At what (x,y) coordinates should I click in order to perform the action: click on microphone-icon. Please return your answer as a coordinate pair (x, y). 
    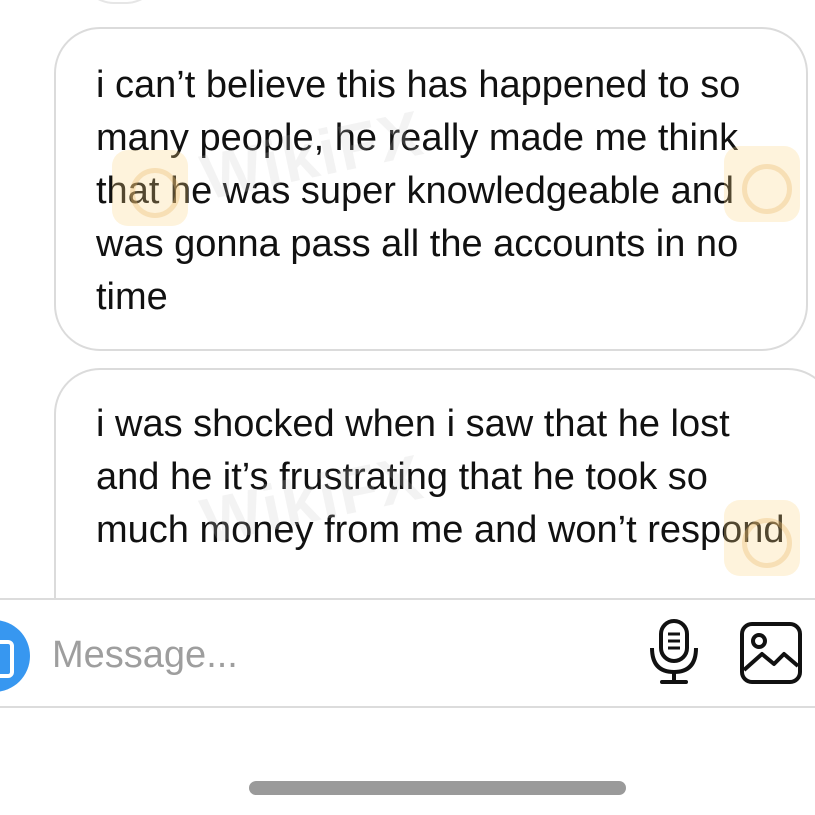
    Looking at the image, I should click on (674, 651).